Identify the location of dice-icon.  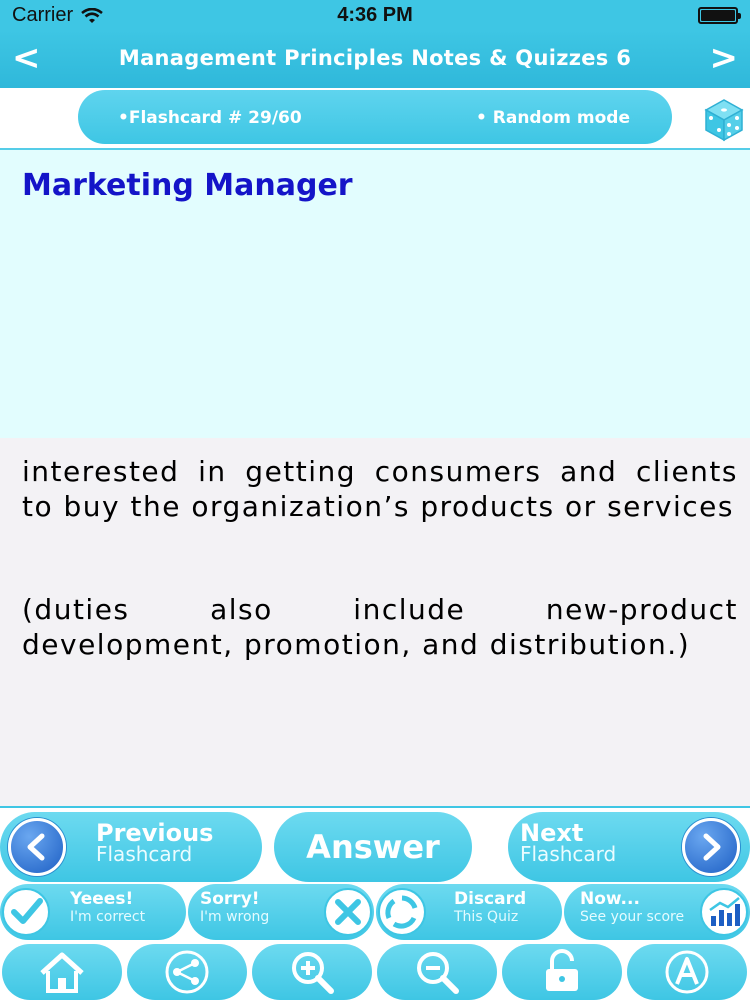
(724, 119).